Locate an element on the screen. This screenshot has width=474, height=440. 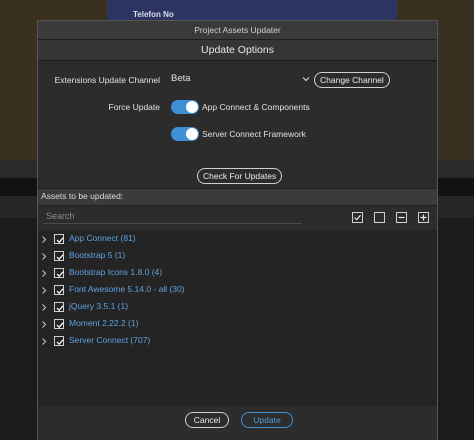
toggle-app-connect is located at coordinates (185, 107).